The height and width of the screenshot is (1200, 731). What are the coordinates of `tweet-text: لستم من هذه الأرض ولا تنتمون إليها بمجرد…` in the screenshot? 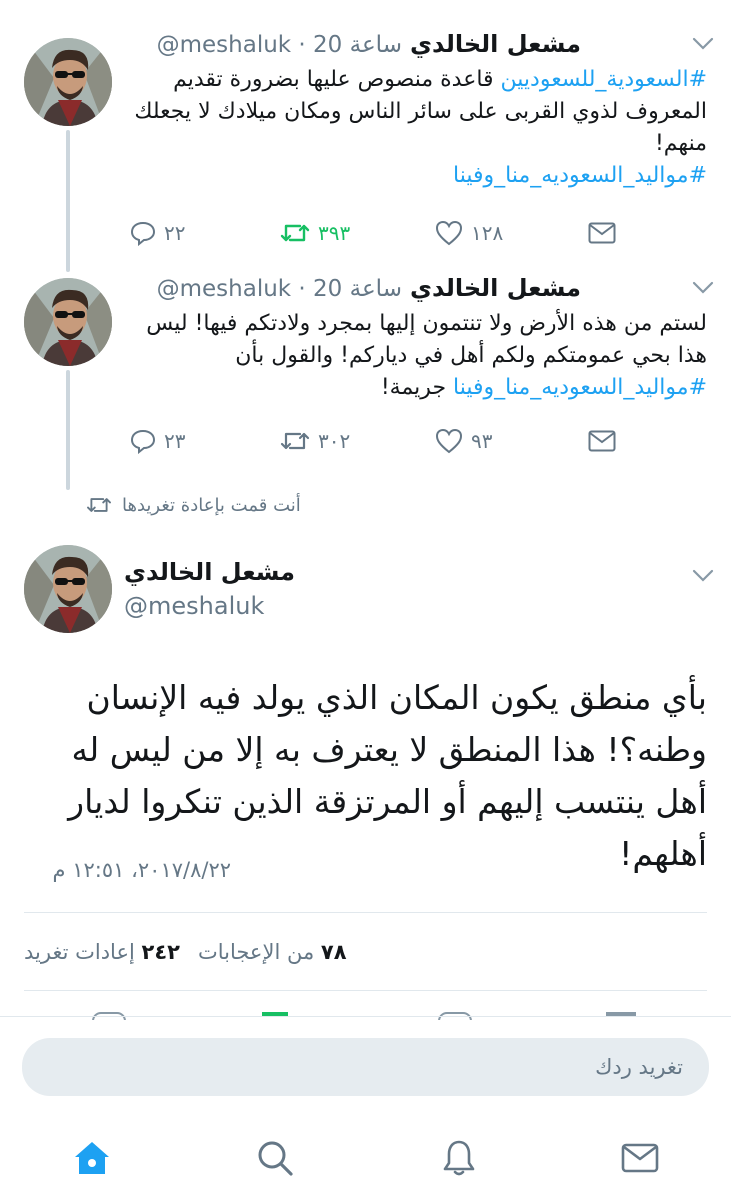 It's located at (426, 355).